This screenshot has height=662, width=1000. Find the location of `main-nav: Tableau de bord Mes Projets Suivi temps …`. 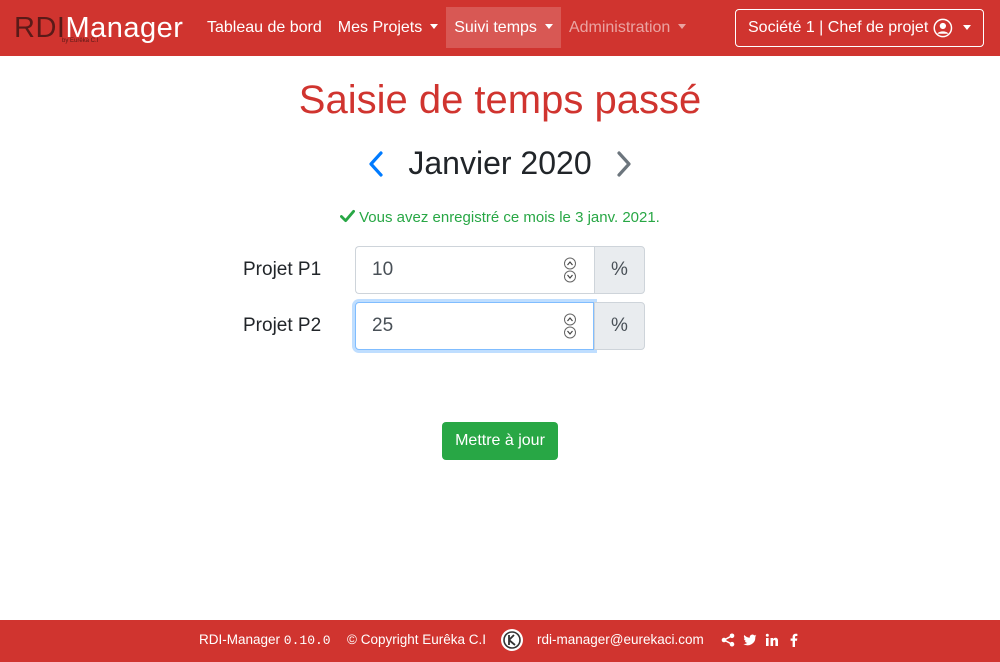

main-nav: Tableau de bord Mes Projets Suivi temps … is located at coordinates (446, 27).